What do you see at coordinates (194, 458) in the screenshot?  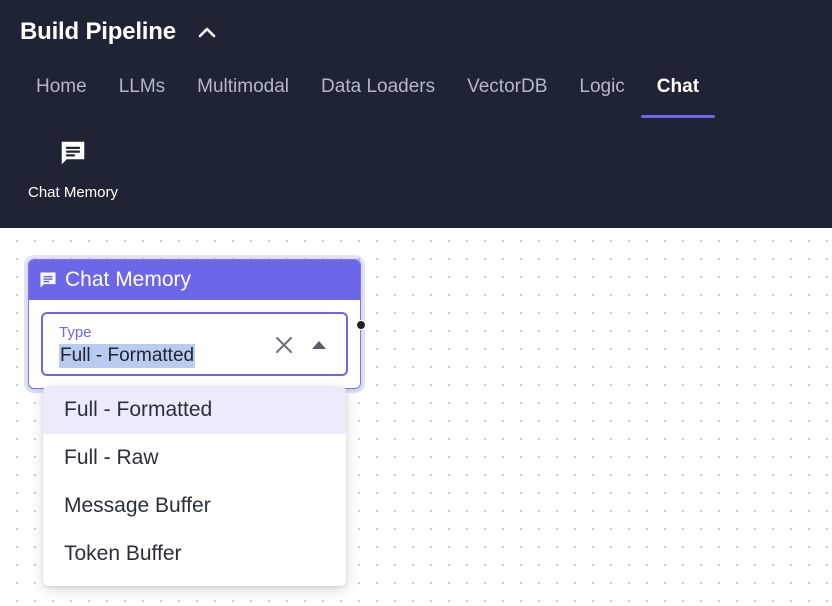 I see `dropdown-option-full-raw: Full - Raw` at bounding box center [194, 458].